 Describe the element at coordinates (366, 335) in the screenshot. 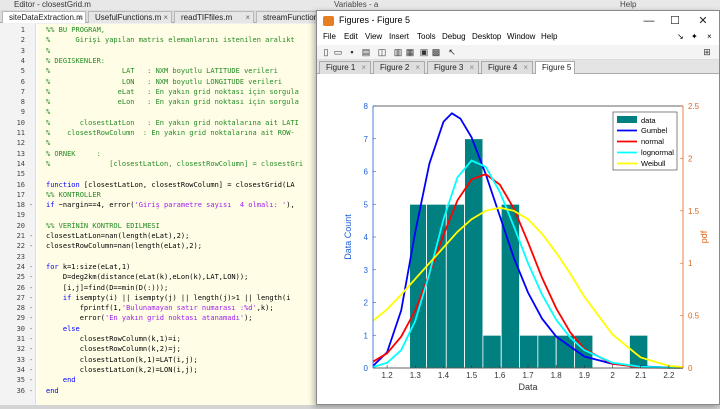

I see `y-left-tick-label: 1` at that location.